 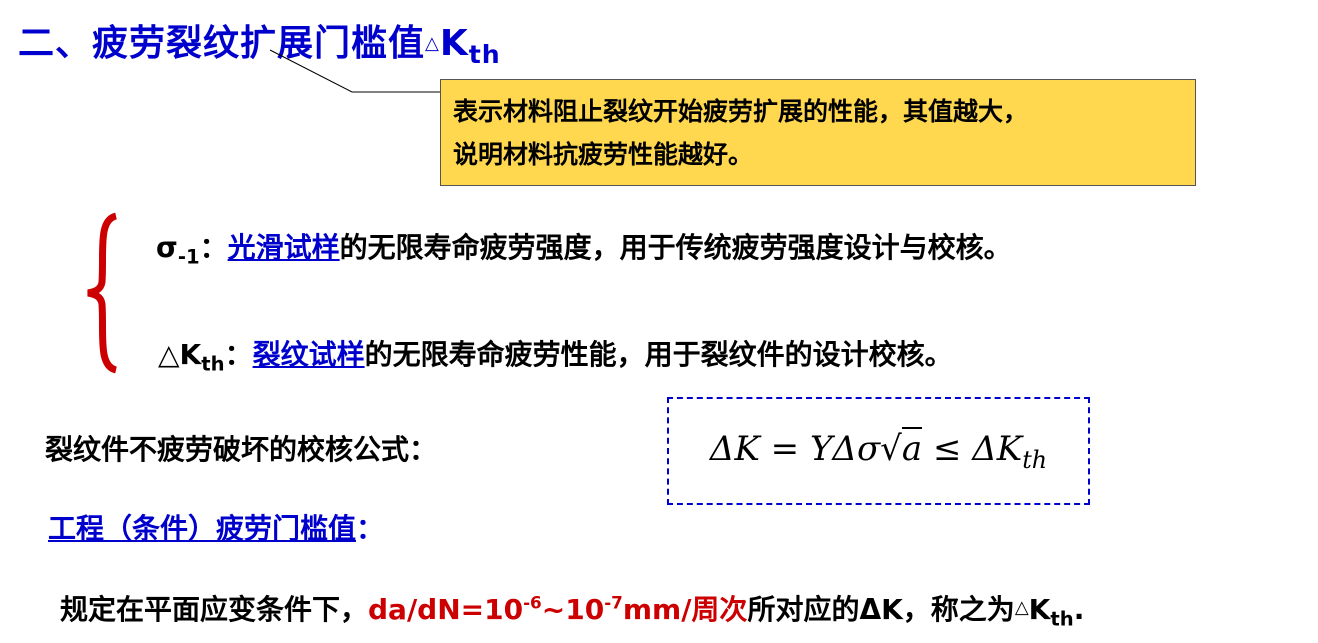 What do you see at coordinates (309, 354) in the screenshot?
I see `link-cracked-specimen: 裂纹试样` at bounding box center [309, 354].